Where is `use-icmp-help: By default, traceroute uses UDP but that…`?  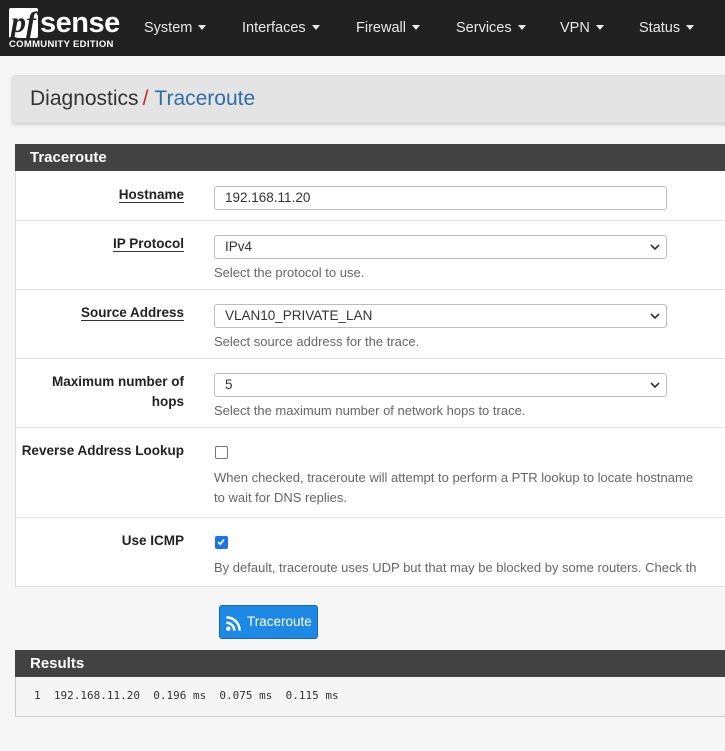 use-icmp-help: By default, traceroute uses UDP but that… is located at coordinates (455, 567).